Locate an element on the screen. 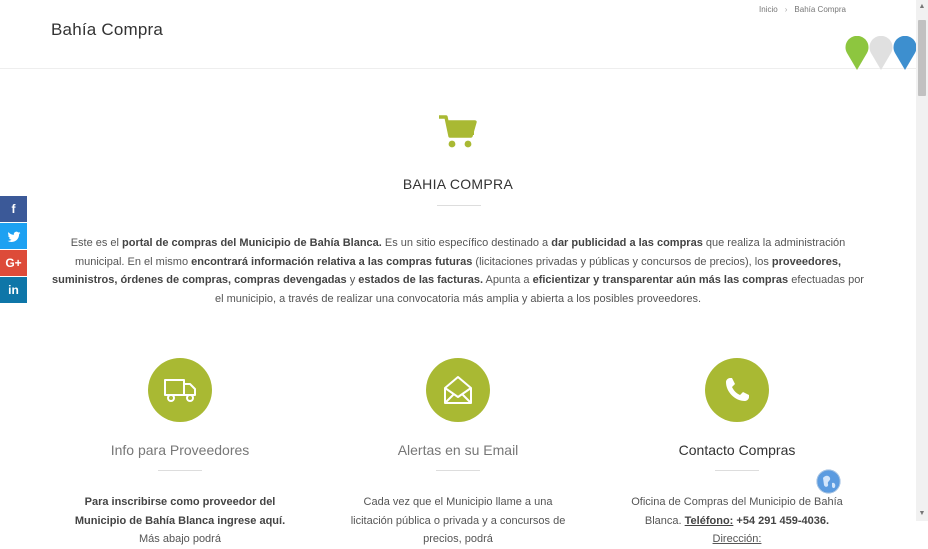  features.0.text-run: Más abajo podrá is located at coordinates (180, 539).